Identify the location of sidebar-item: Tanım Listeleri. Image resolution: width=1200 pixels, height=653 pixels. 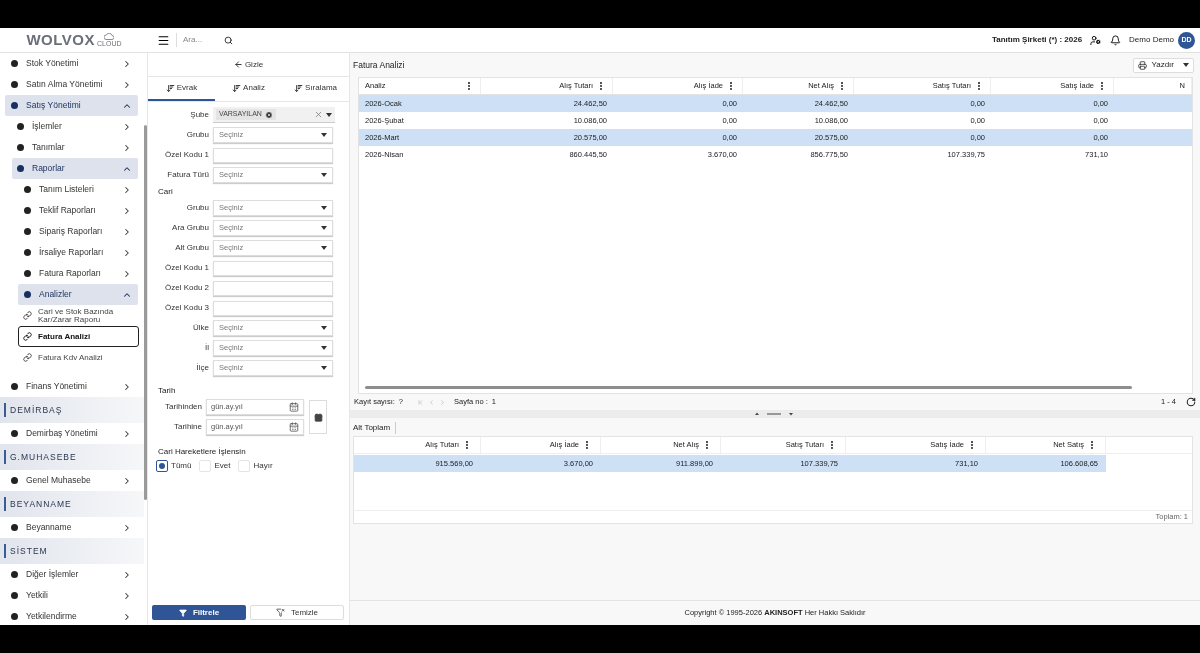
(78, 189).